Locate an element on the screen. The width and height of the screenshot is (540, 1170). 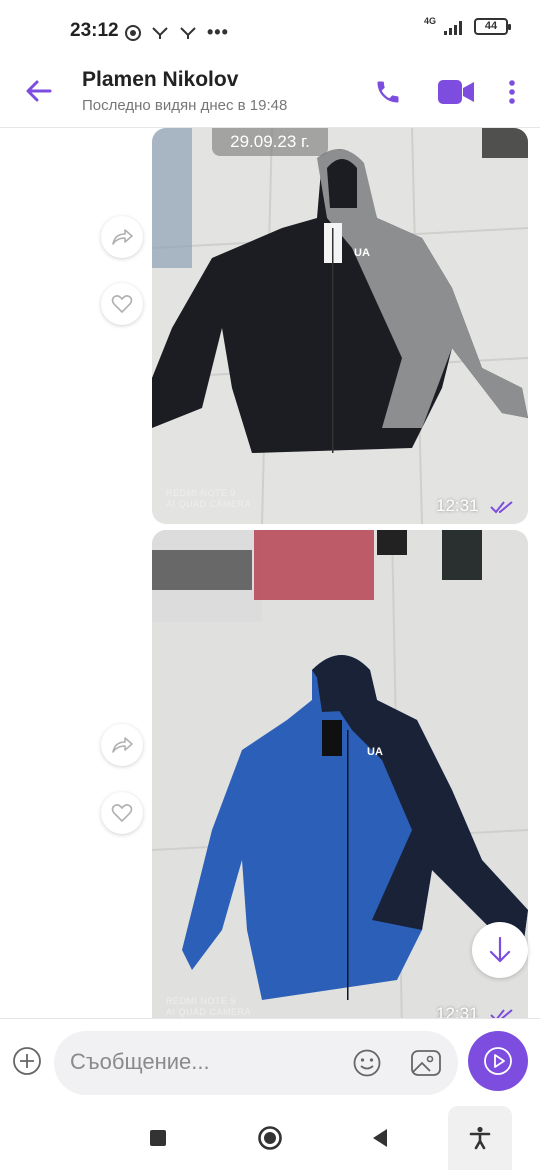
arrow-left-icon is located at coordinates (39, 91).